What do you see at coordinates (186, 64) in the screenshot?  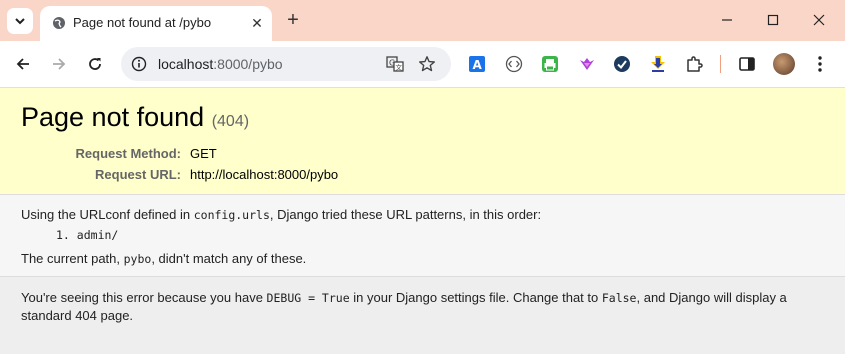 I see `url-host: localhost` at bounding box center [186, 64].